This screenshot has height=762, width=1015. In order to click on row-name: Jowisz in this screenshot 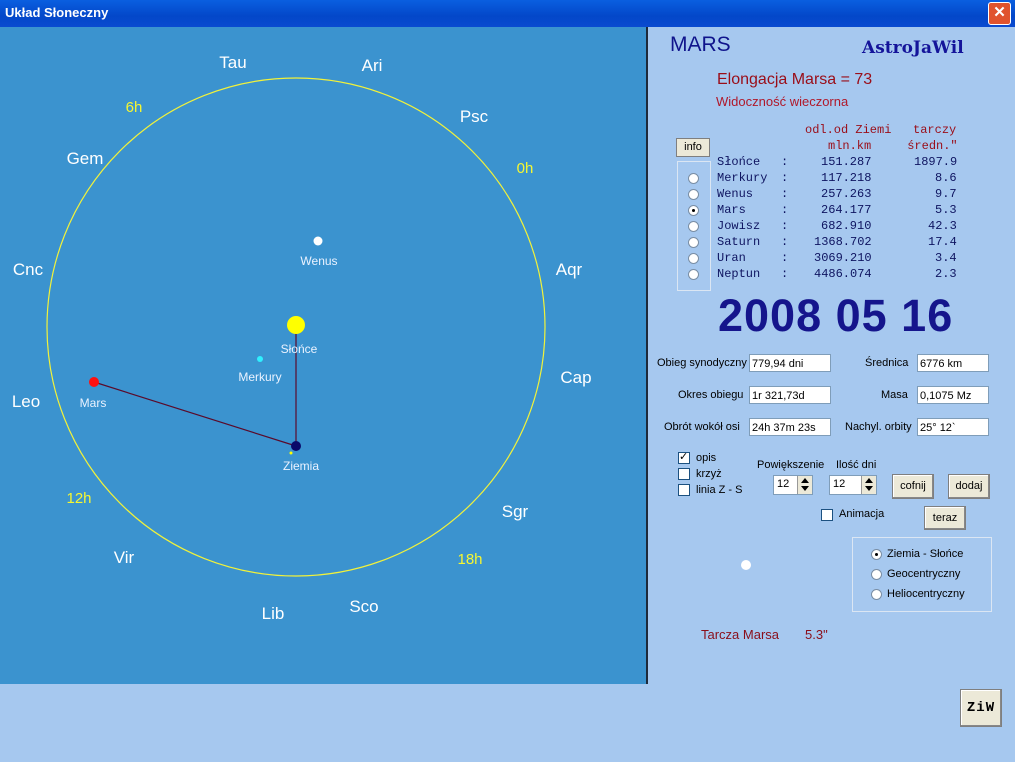, I will do `click(739, 226)`.